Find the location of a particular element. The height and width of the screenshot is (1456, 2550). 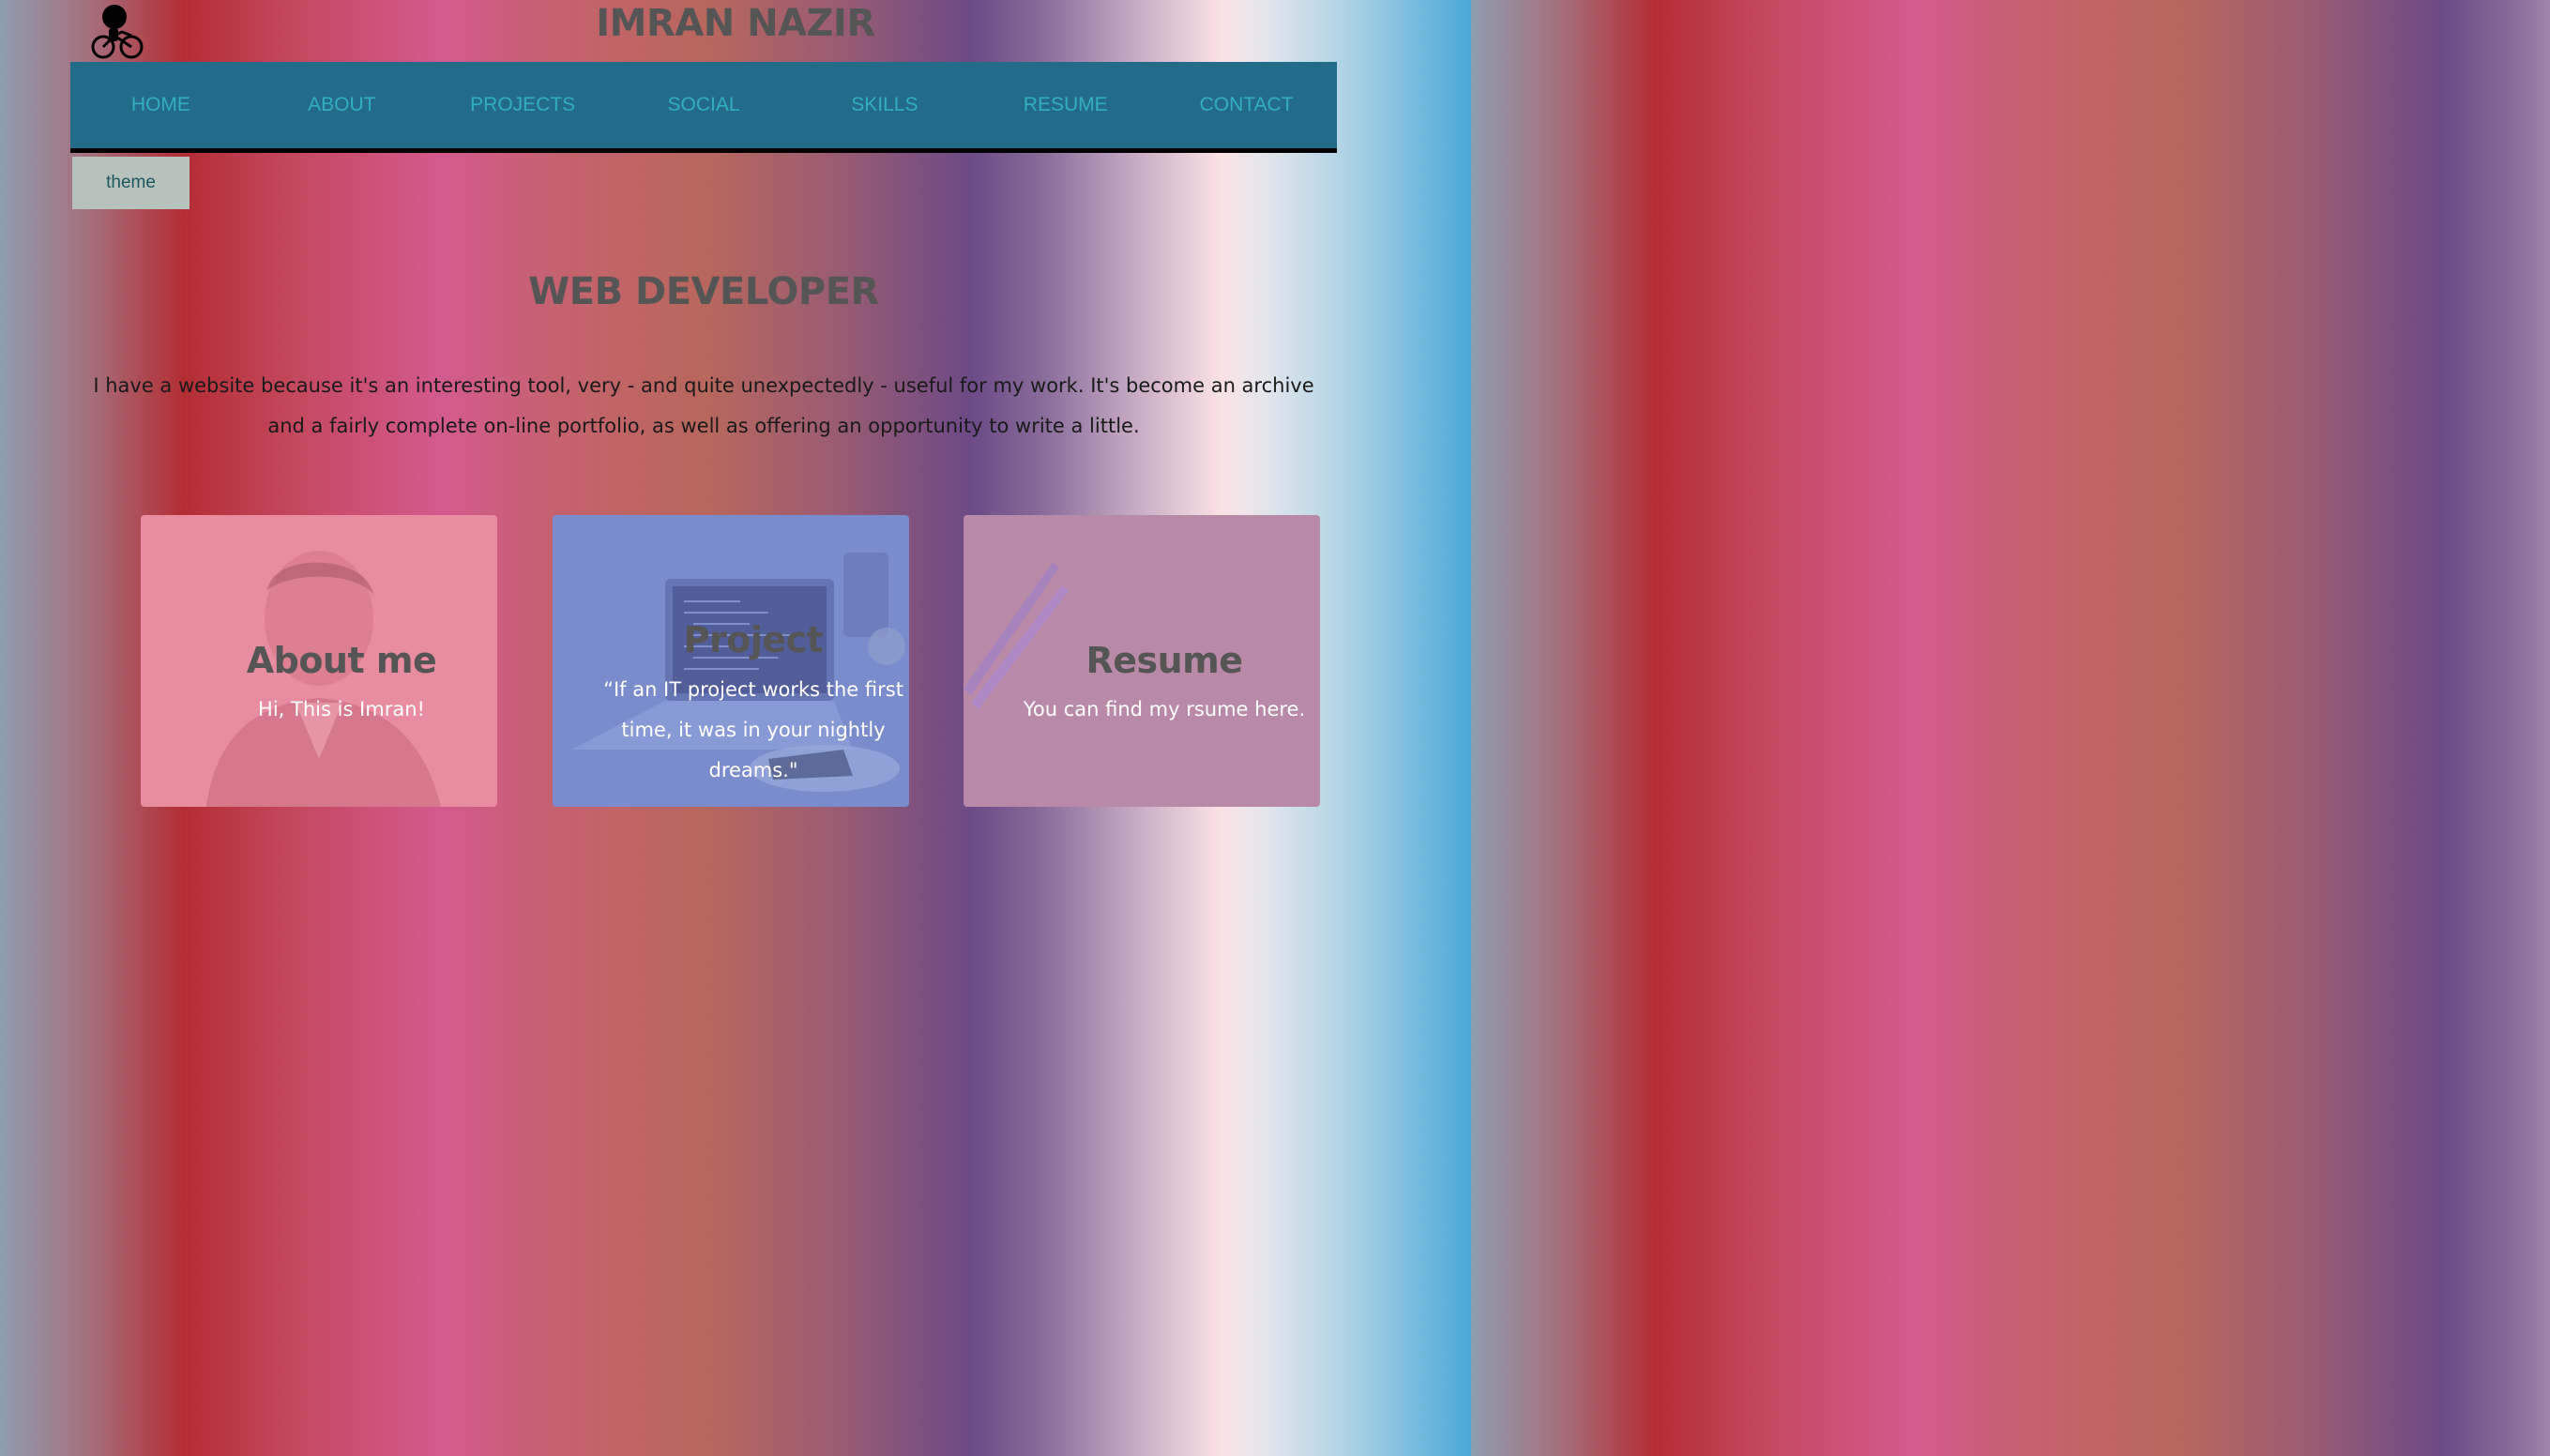

resume-card-title: Resume is located at coordinates (1164, 660).